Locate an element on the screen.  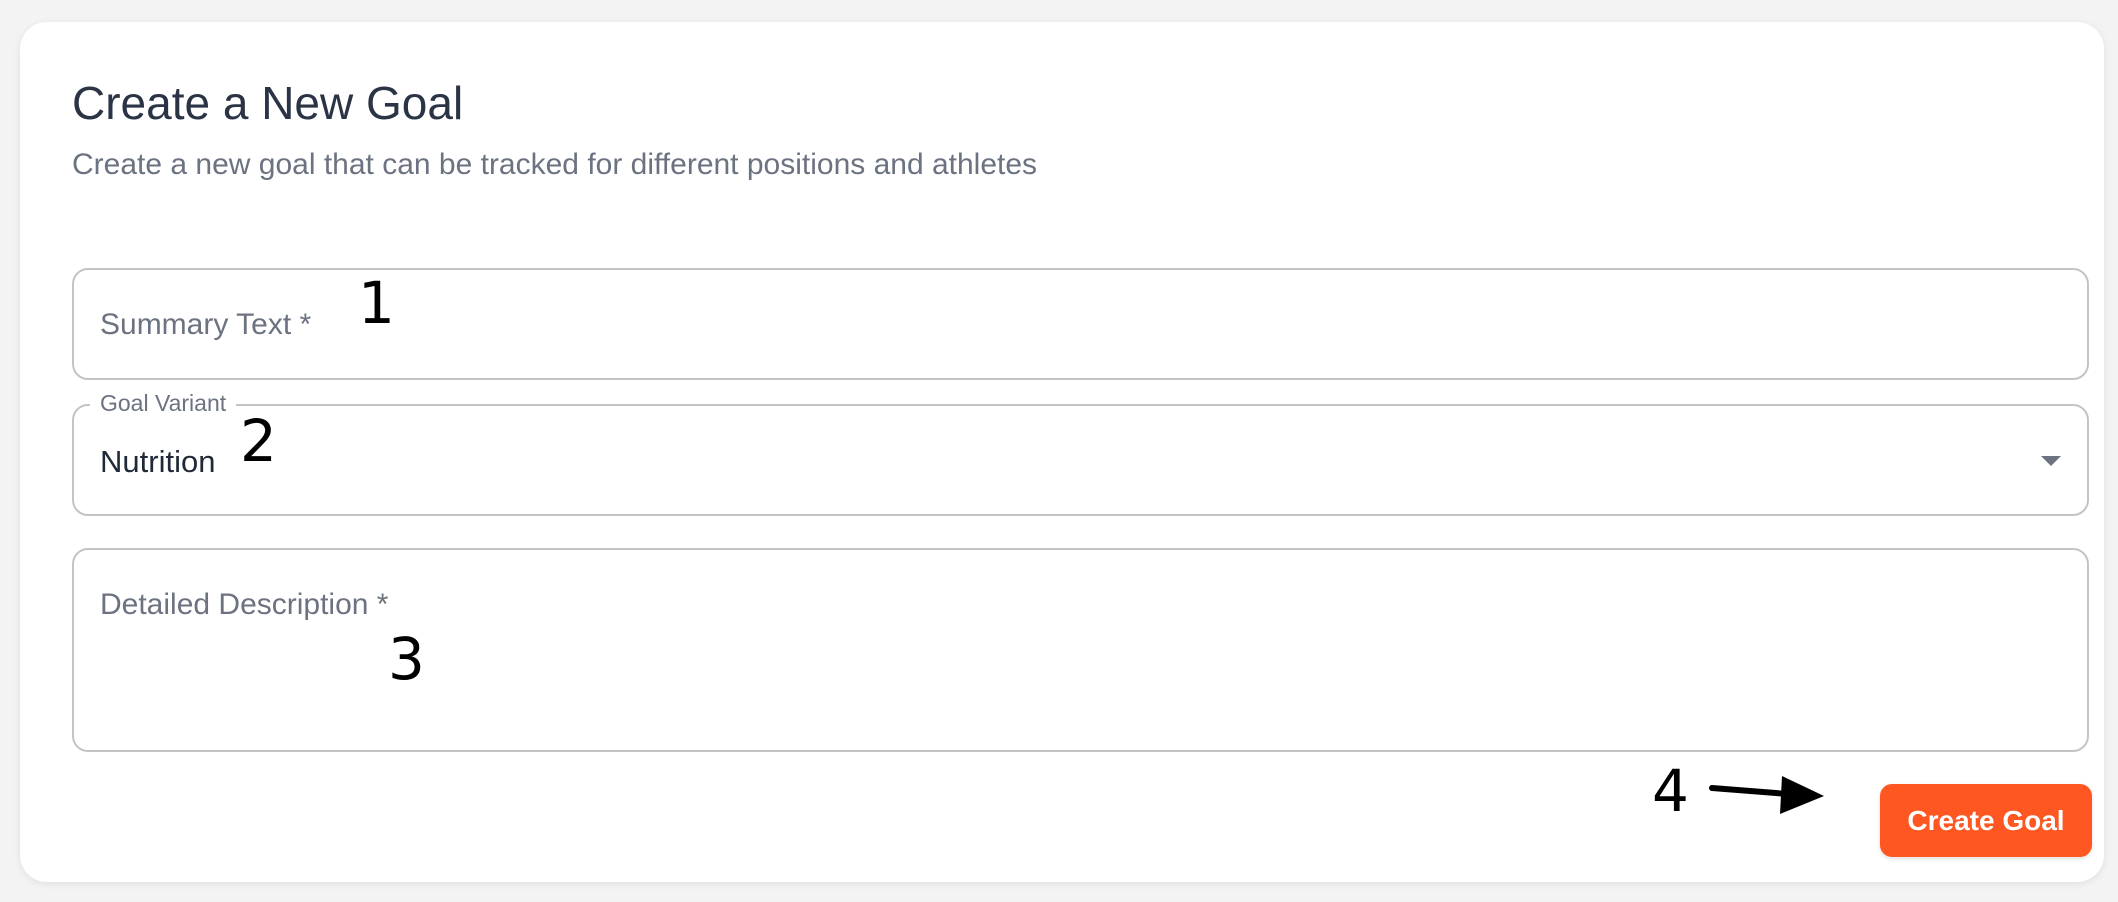
annotation-number-2: 2 is located at coordinates (258, 441).